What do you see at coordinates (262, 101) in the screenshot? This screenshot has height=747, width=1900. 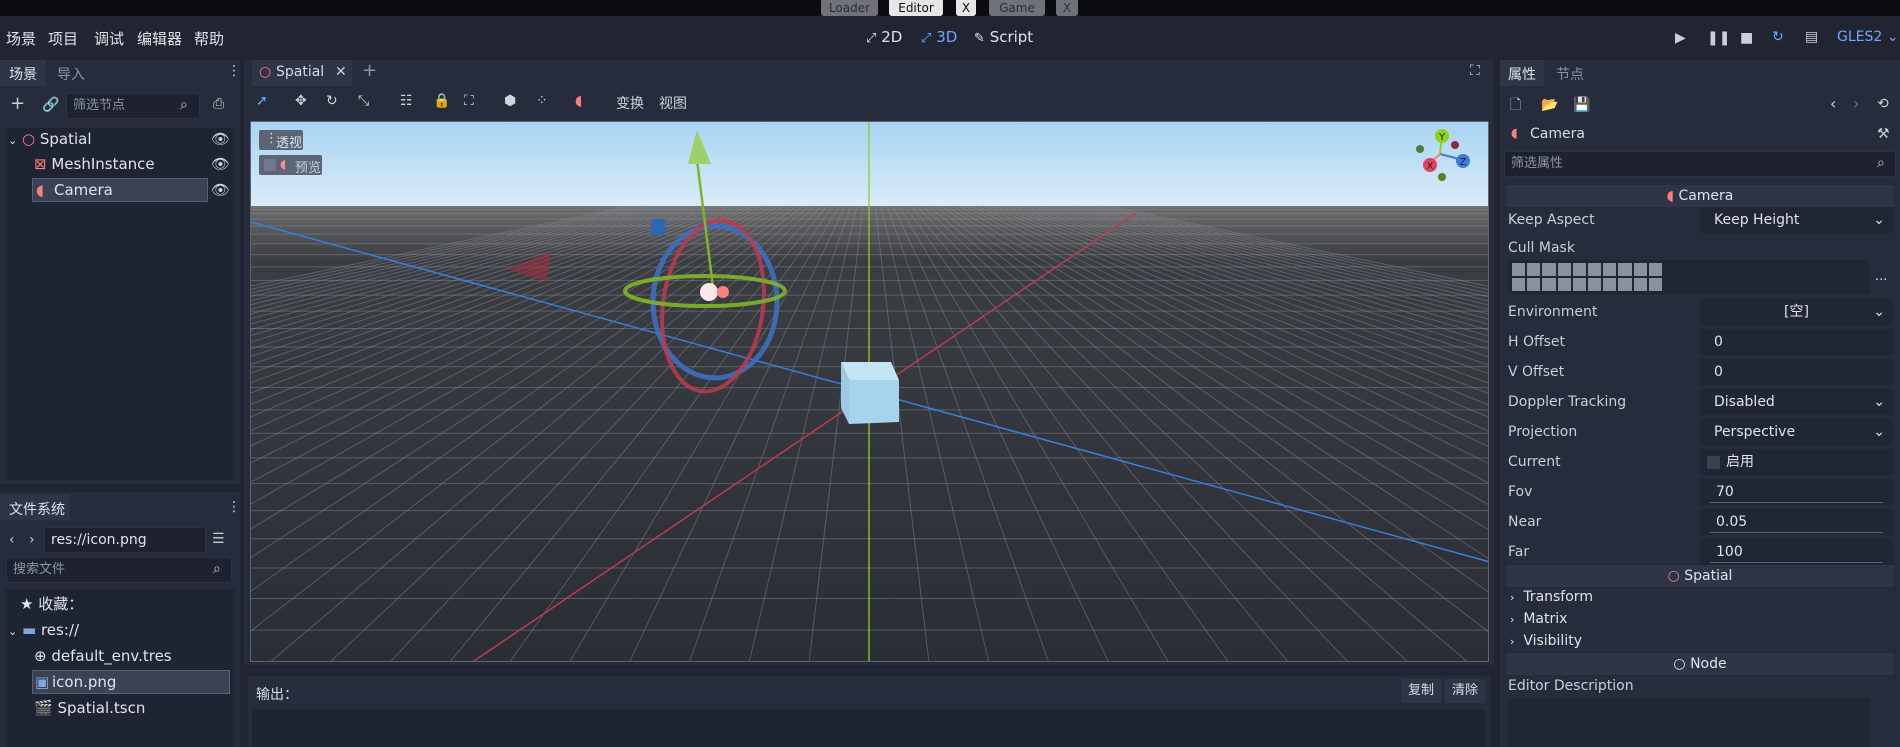 I see `select-tool-icon: ➚` at bounding box center [262, 101].